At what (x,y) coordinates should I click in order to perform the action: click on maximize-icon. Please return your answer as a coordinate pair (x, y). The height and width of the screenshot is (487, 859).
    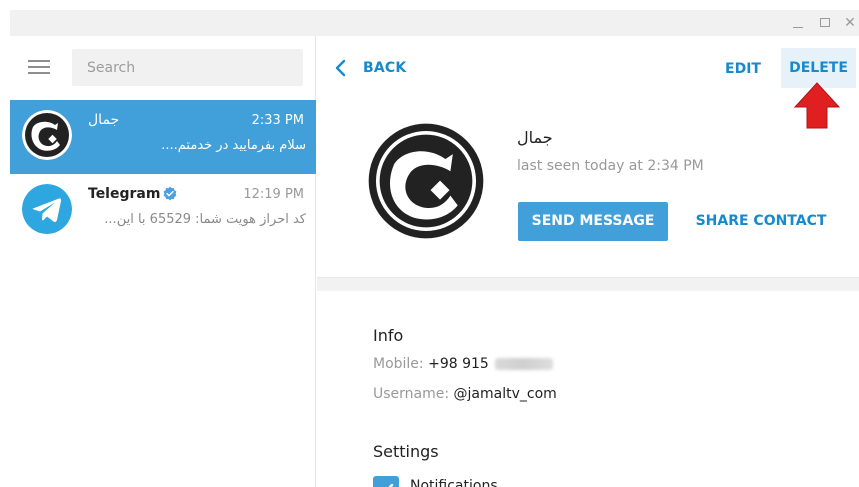
    Looking at the image, I should click on (825, 22).